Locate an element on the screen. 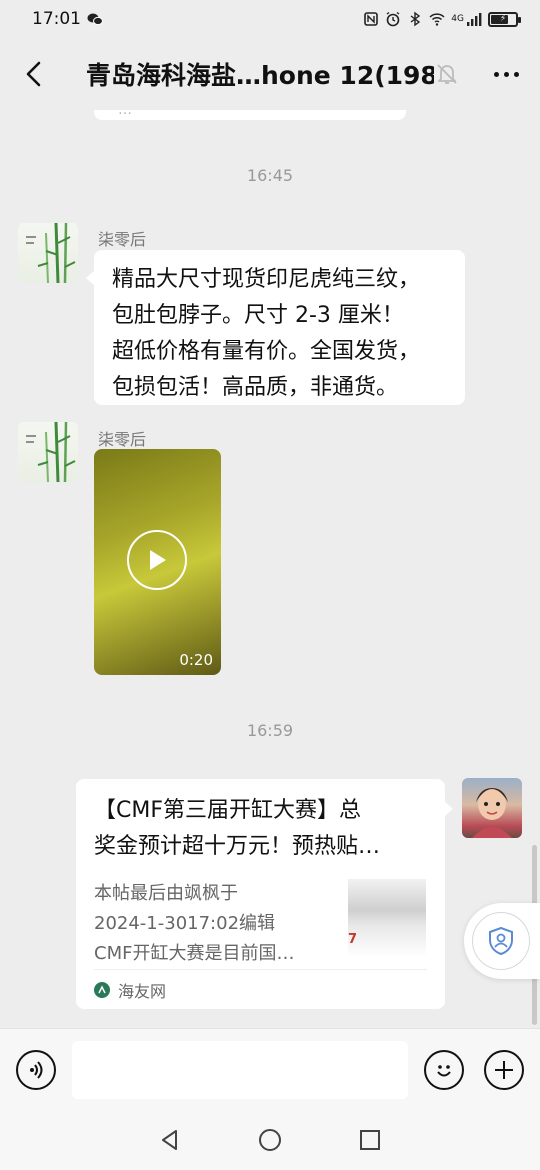 The height and width of the screenshot is (1170, 540). mute-bell-icon is located at coordinates (447, 74).